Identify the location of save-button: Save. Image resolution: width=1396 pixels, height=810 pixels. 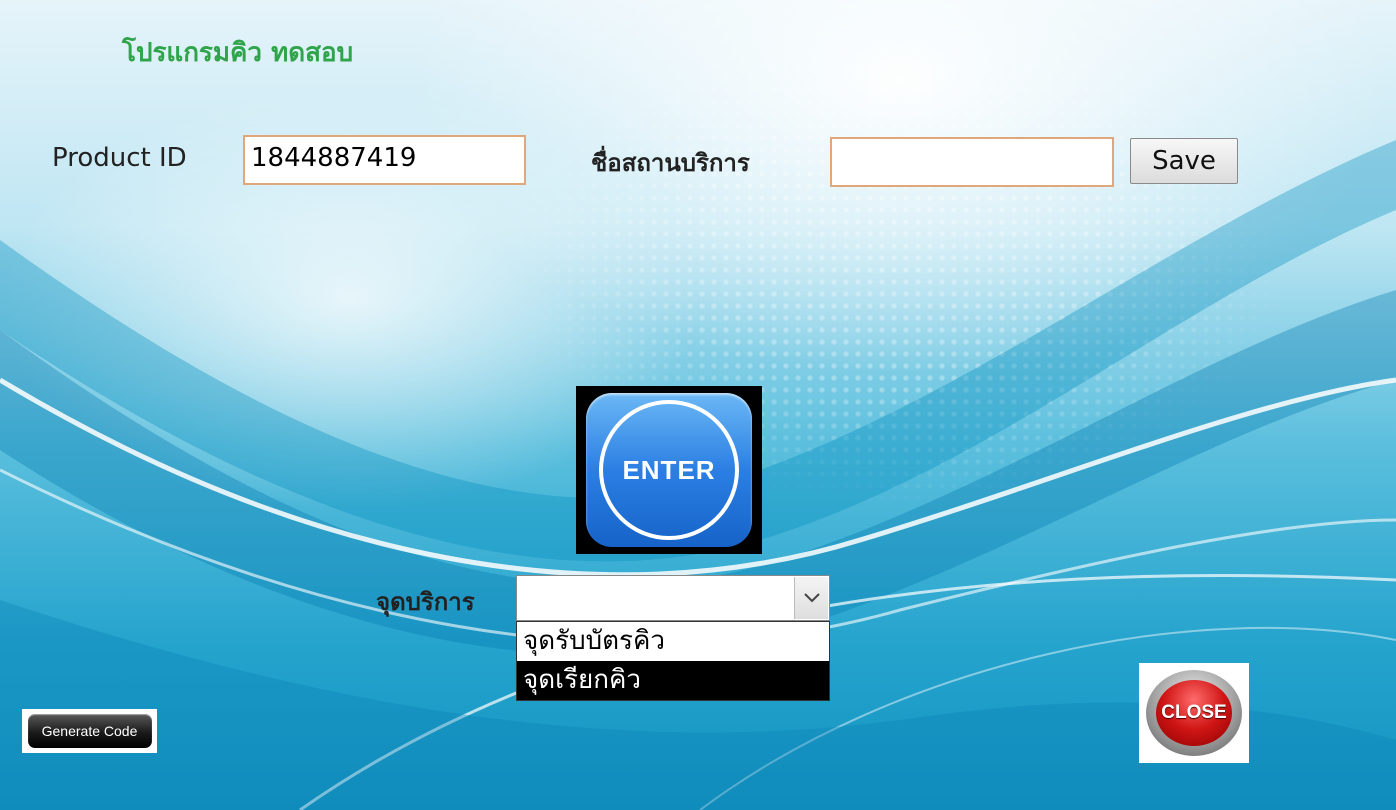
(1184, 161).